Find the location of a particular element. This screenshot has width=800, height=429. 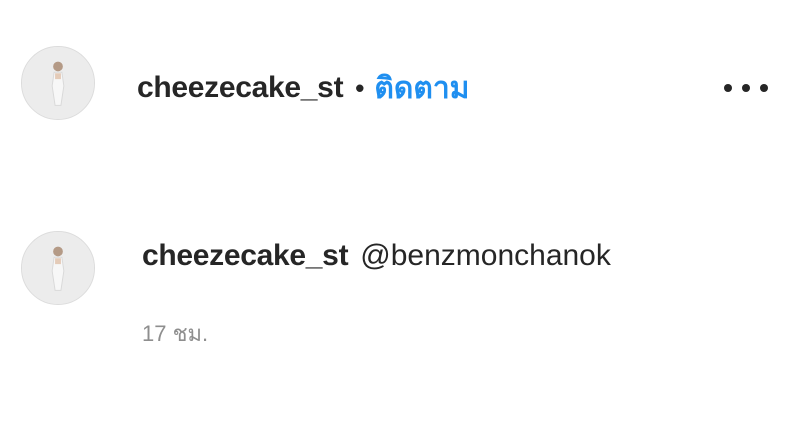

comment-timestamp: 17 ชม. is located at coordinates (175, 333).